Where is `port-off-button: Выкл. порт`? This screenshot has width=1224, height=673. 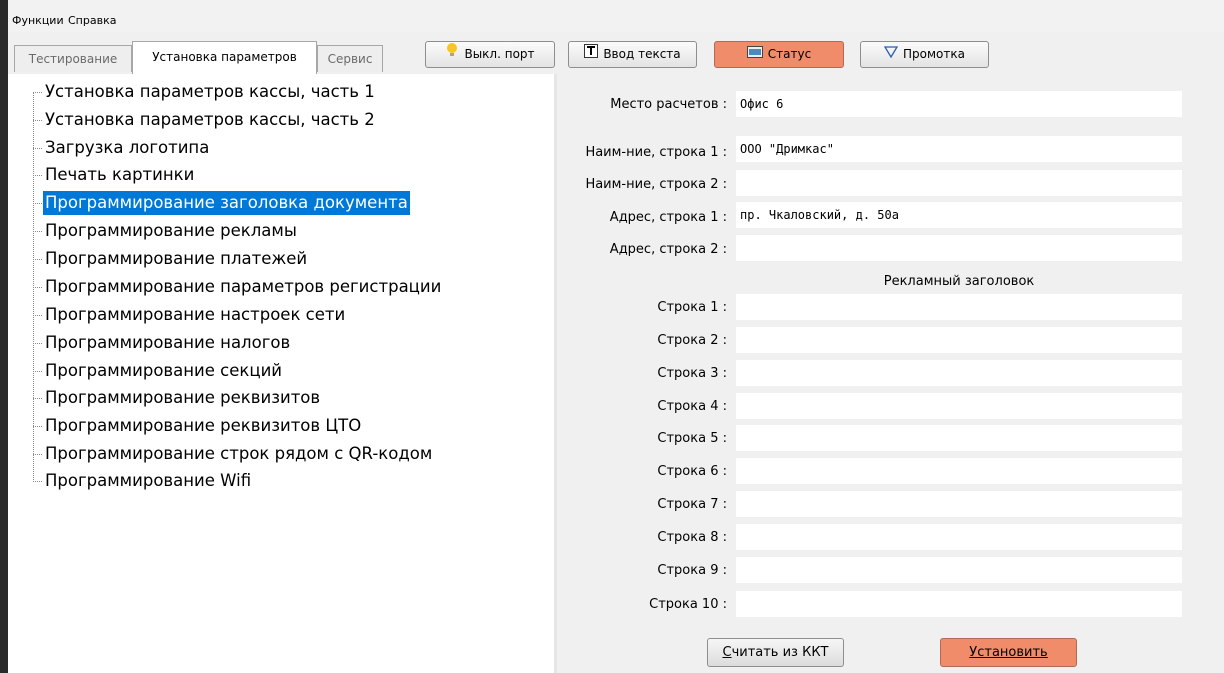
port-off-button: Выкл. порт is located at coordinates (490, 54).